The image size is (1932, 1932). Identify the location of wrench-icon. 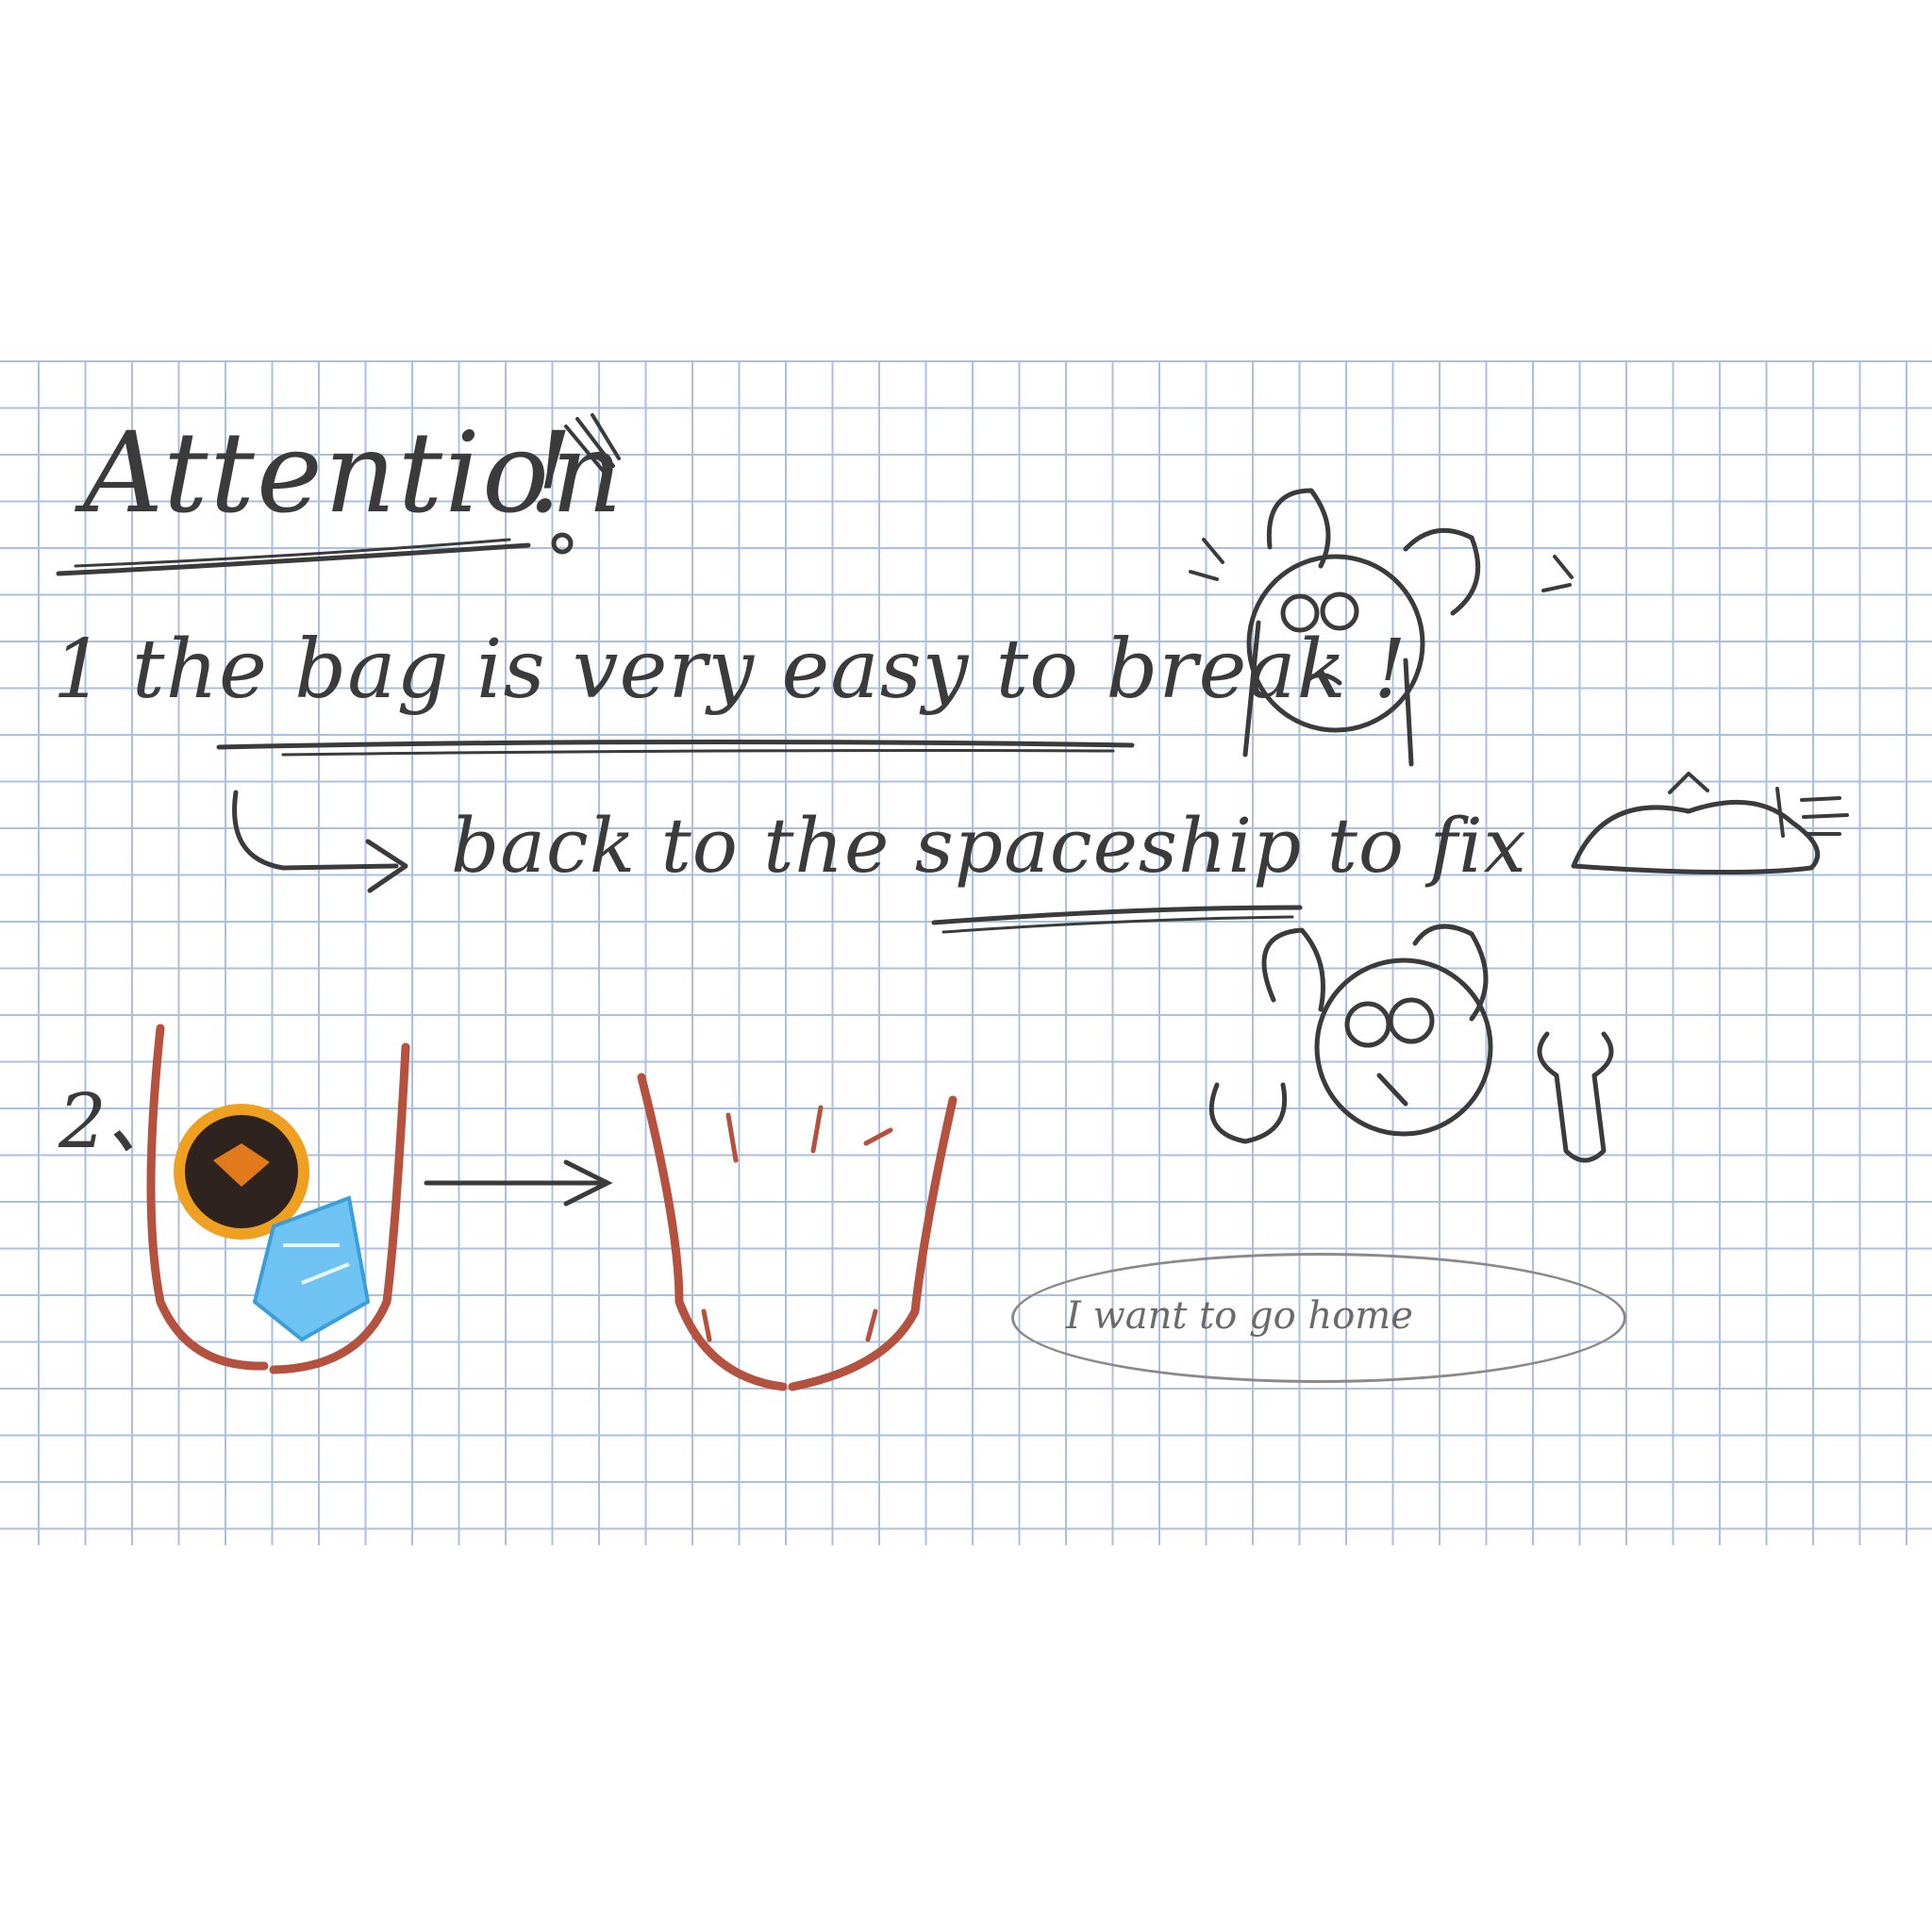
(1576, 1097).